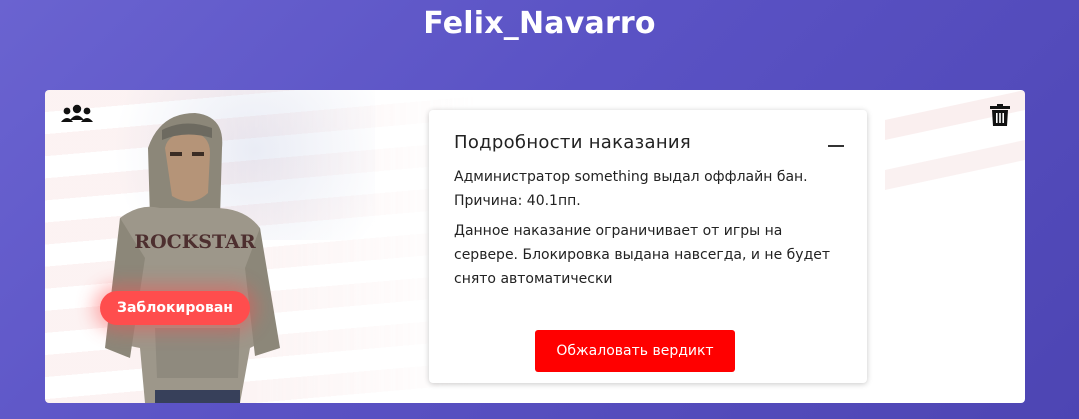  I want to click on group-users-icon, so click(77, 115).